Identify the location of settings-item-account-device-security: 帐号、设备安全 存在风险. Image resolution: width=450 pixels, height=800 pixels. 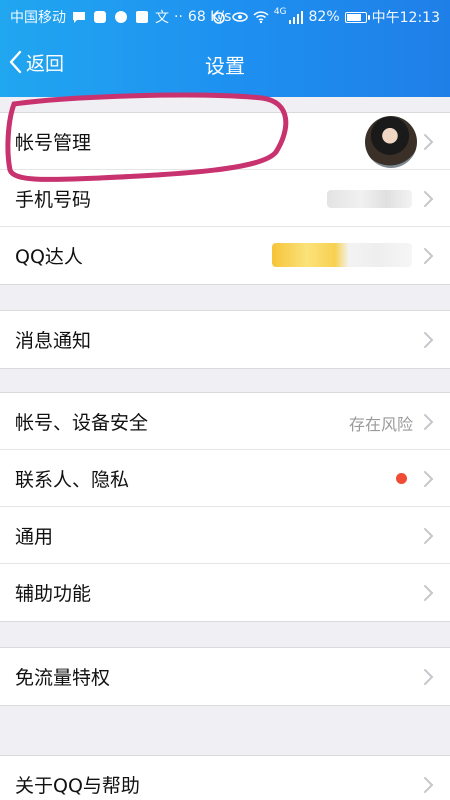
(225, 421).